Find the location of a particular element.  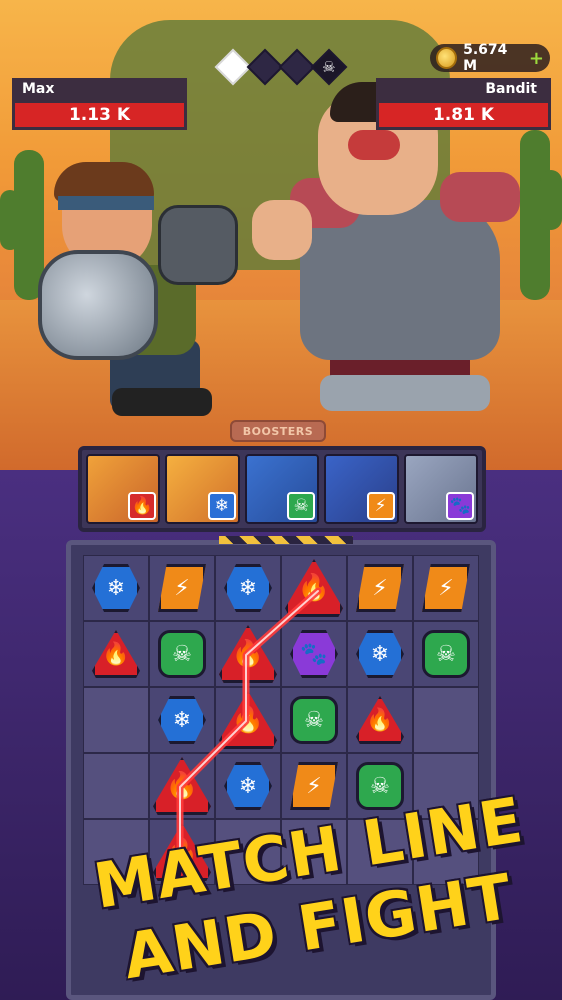

max-boots is located at coordinates (162, 402).